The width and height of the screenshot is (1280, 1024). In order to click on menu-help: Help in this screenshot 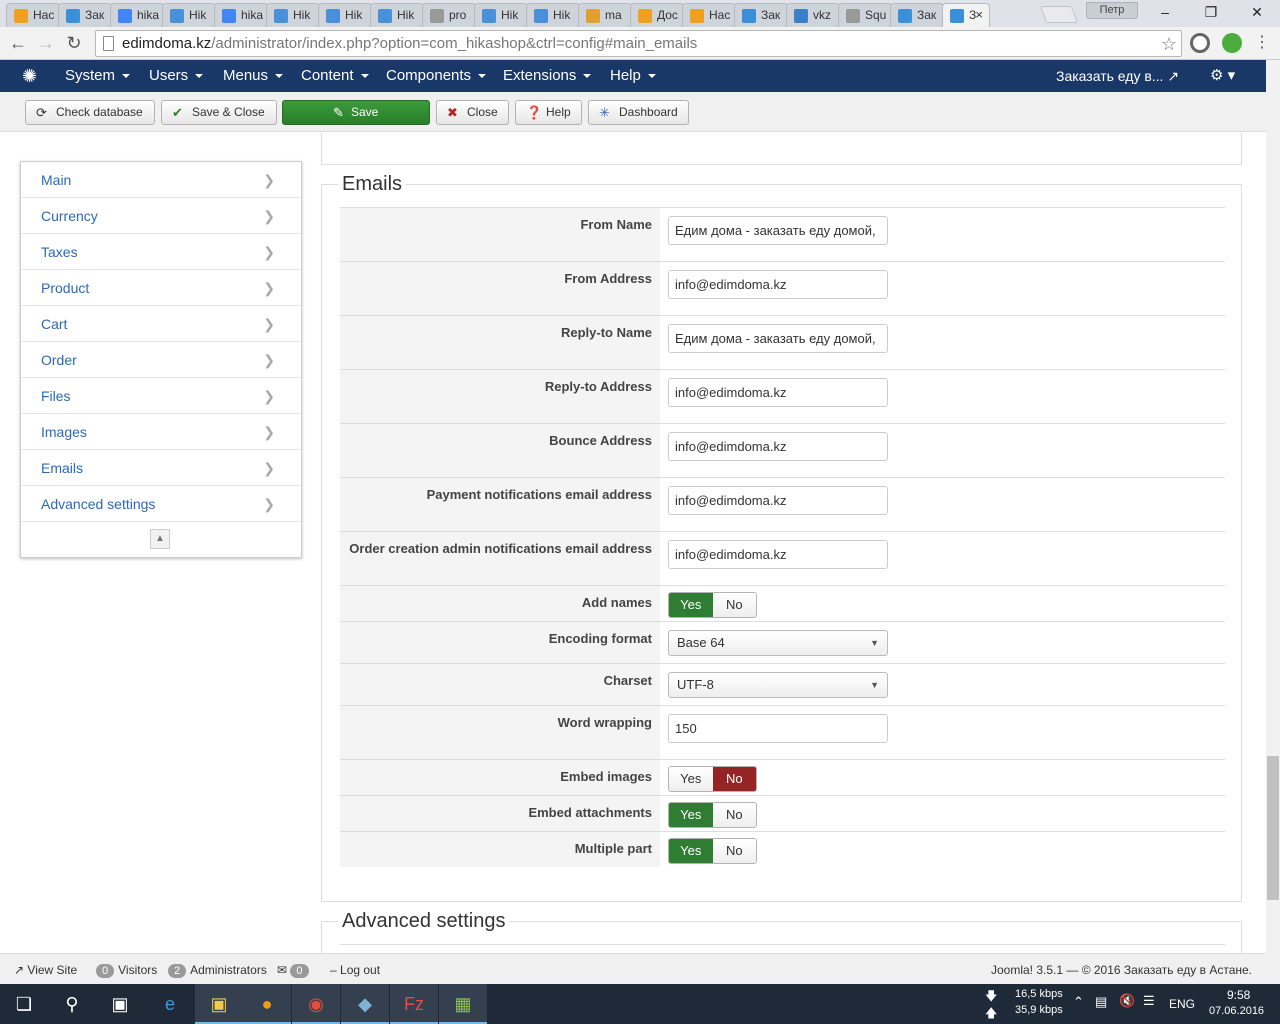, I will do `click(633, 76)`.